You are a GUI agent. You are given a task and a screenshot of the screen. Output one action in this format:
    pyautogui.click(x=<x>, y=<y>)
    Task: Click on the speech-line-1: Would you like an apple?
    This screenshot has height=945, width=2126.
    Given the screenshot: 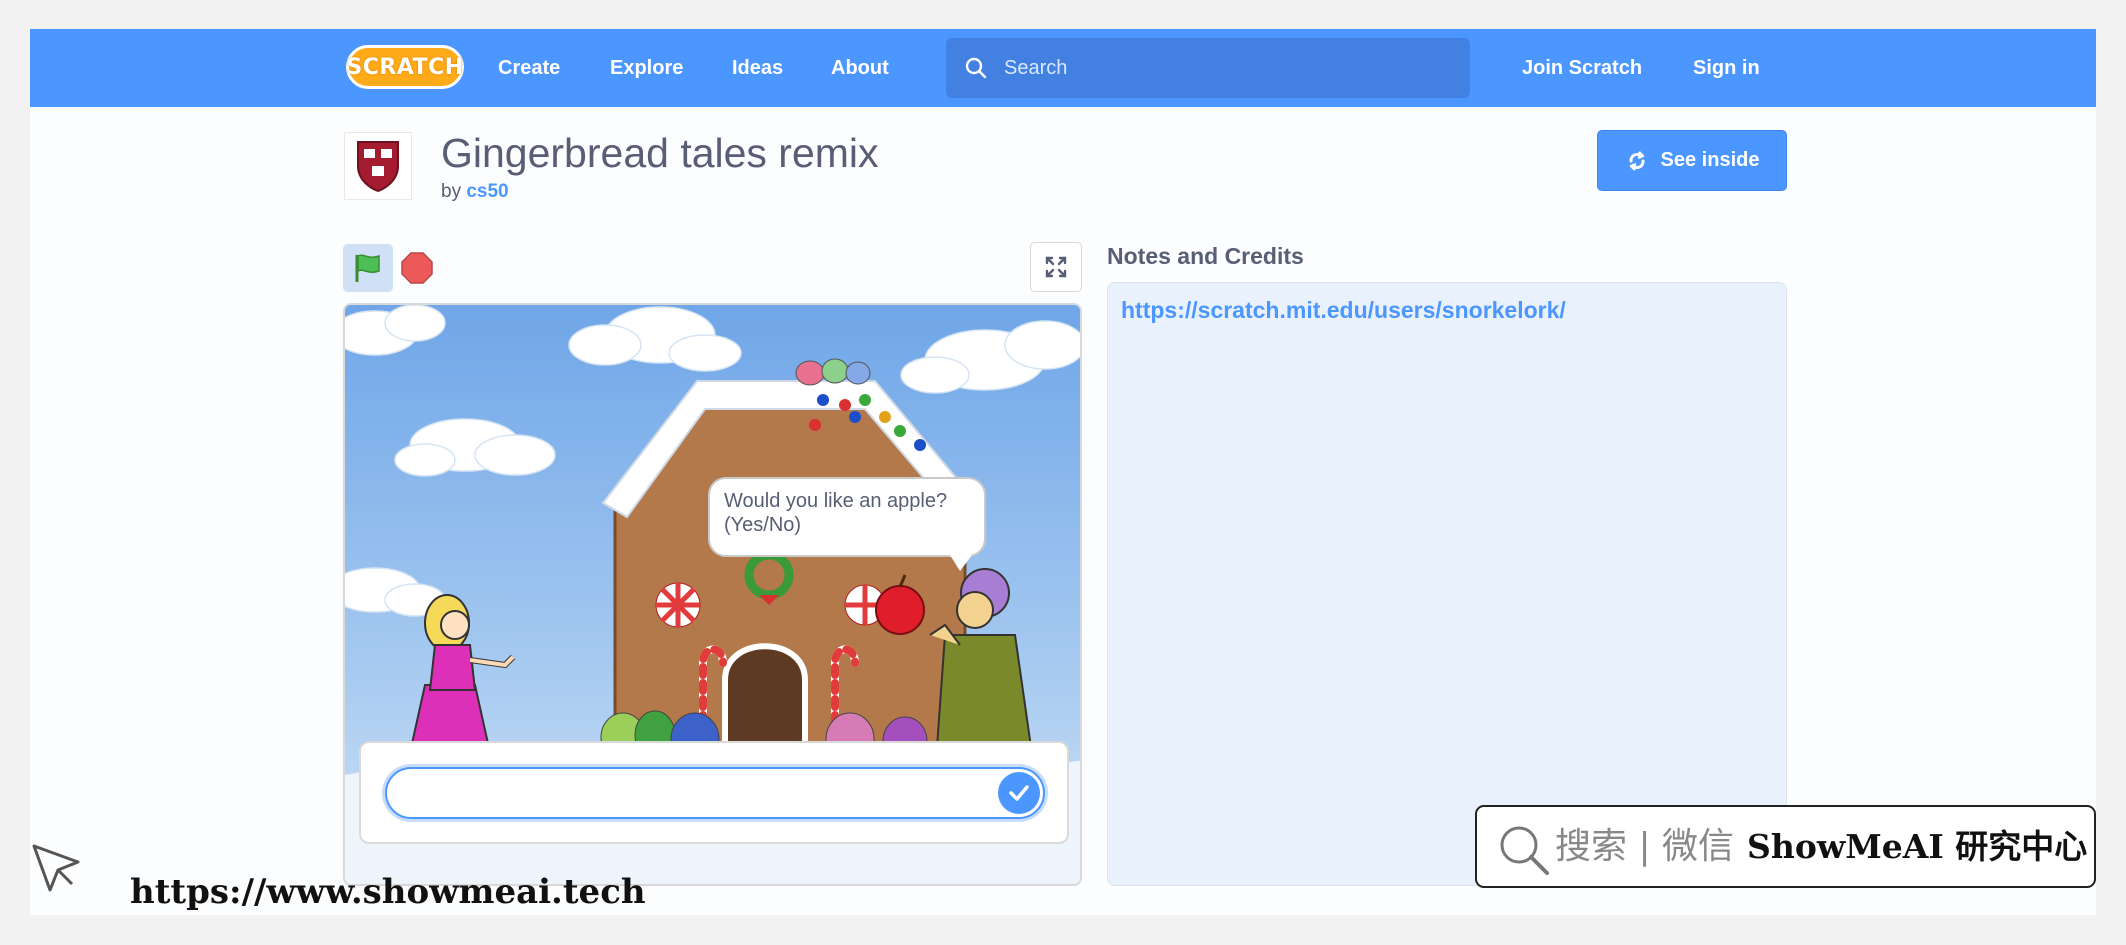 What is the action you would take?
    pyautogui.click(x=836, y=501)
    